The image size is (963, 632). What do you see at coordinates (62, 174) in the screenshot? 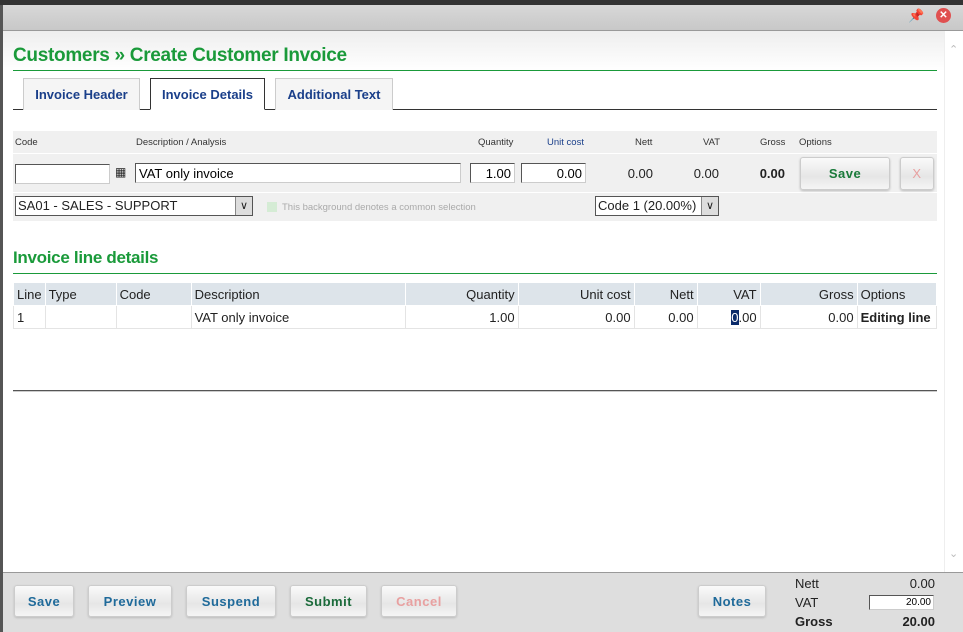
I see `code-input` at bounding box center [62, 174].